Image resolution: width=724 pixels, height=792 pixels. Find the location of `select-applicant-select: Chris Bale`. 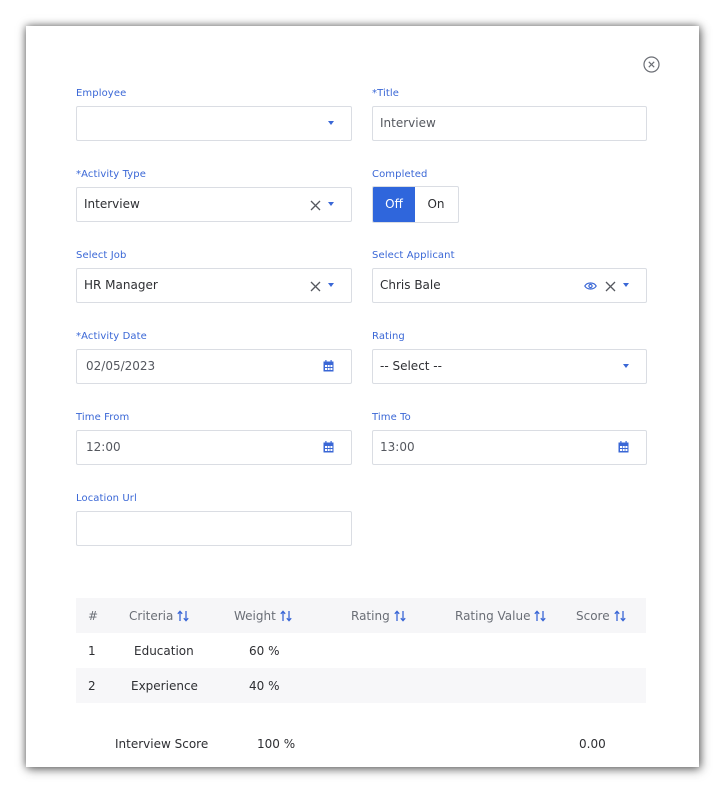

select-applicant-select: Chris Bale is located at coordinates (509, 285).